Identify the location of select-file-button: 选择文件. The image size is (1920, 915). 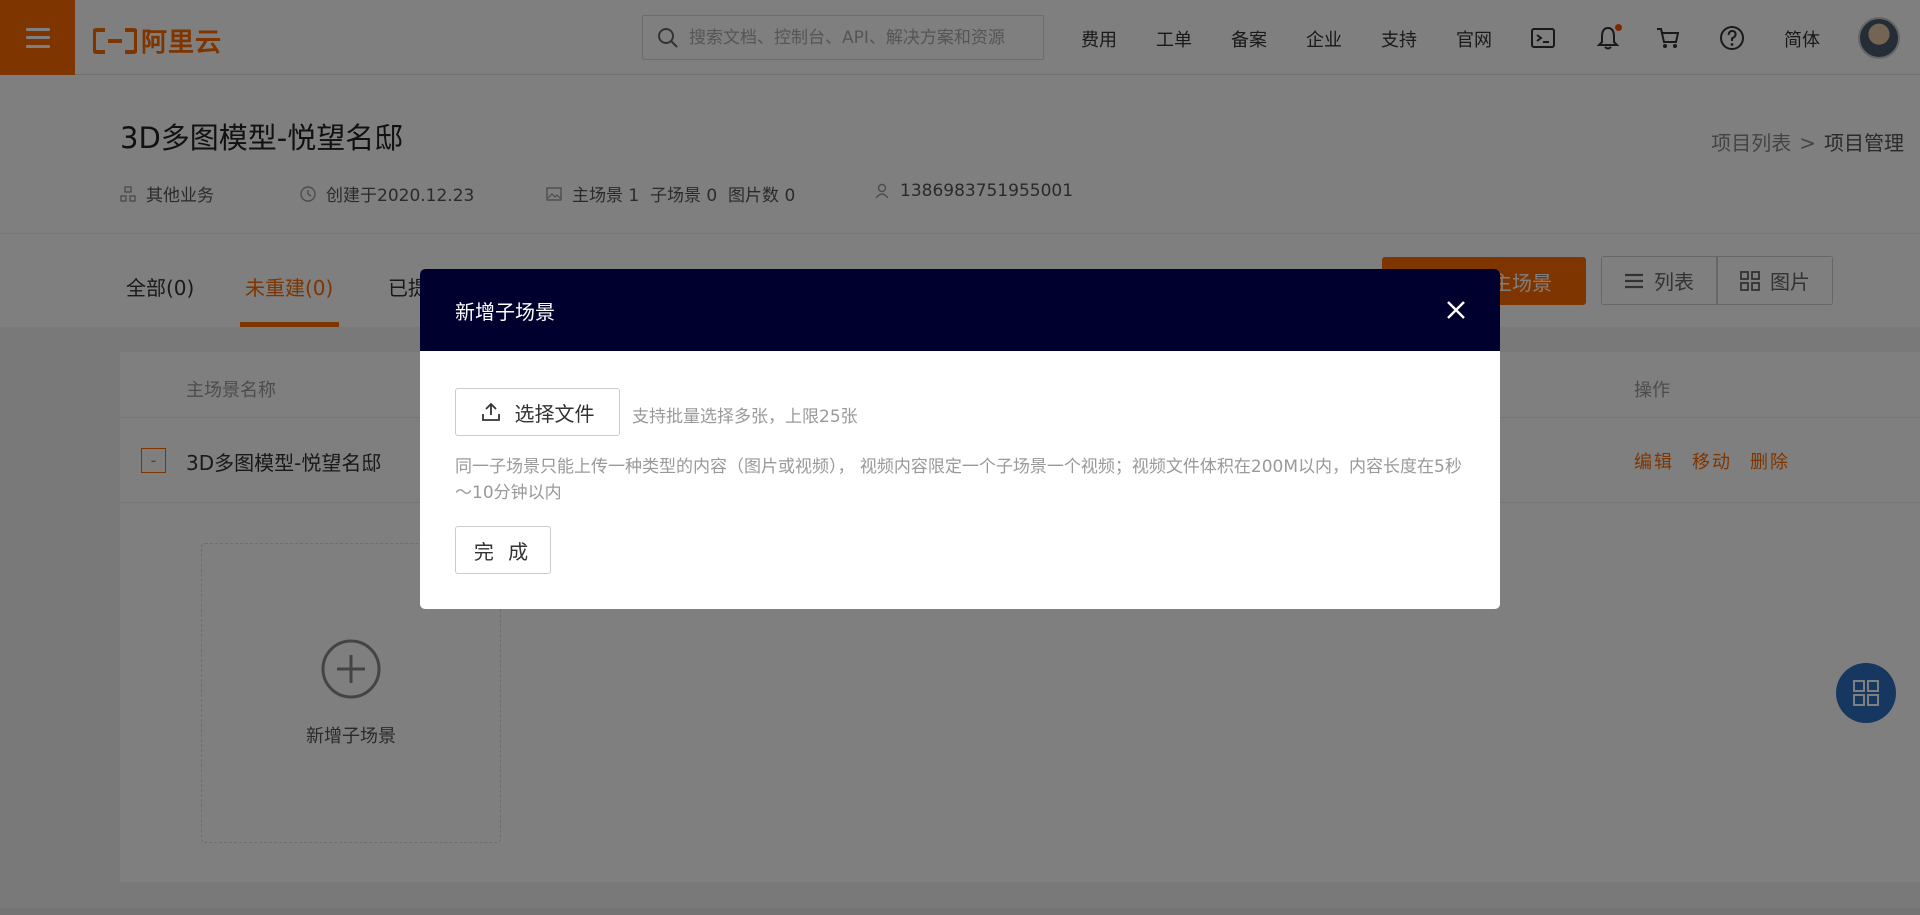
(537, 412).